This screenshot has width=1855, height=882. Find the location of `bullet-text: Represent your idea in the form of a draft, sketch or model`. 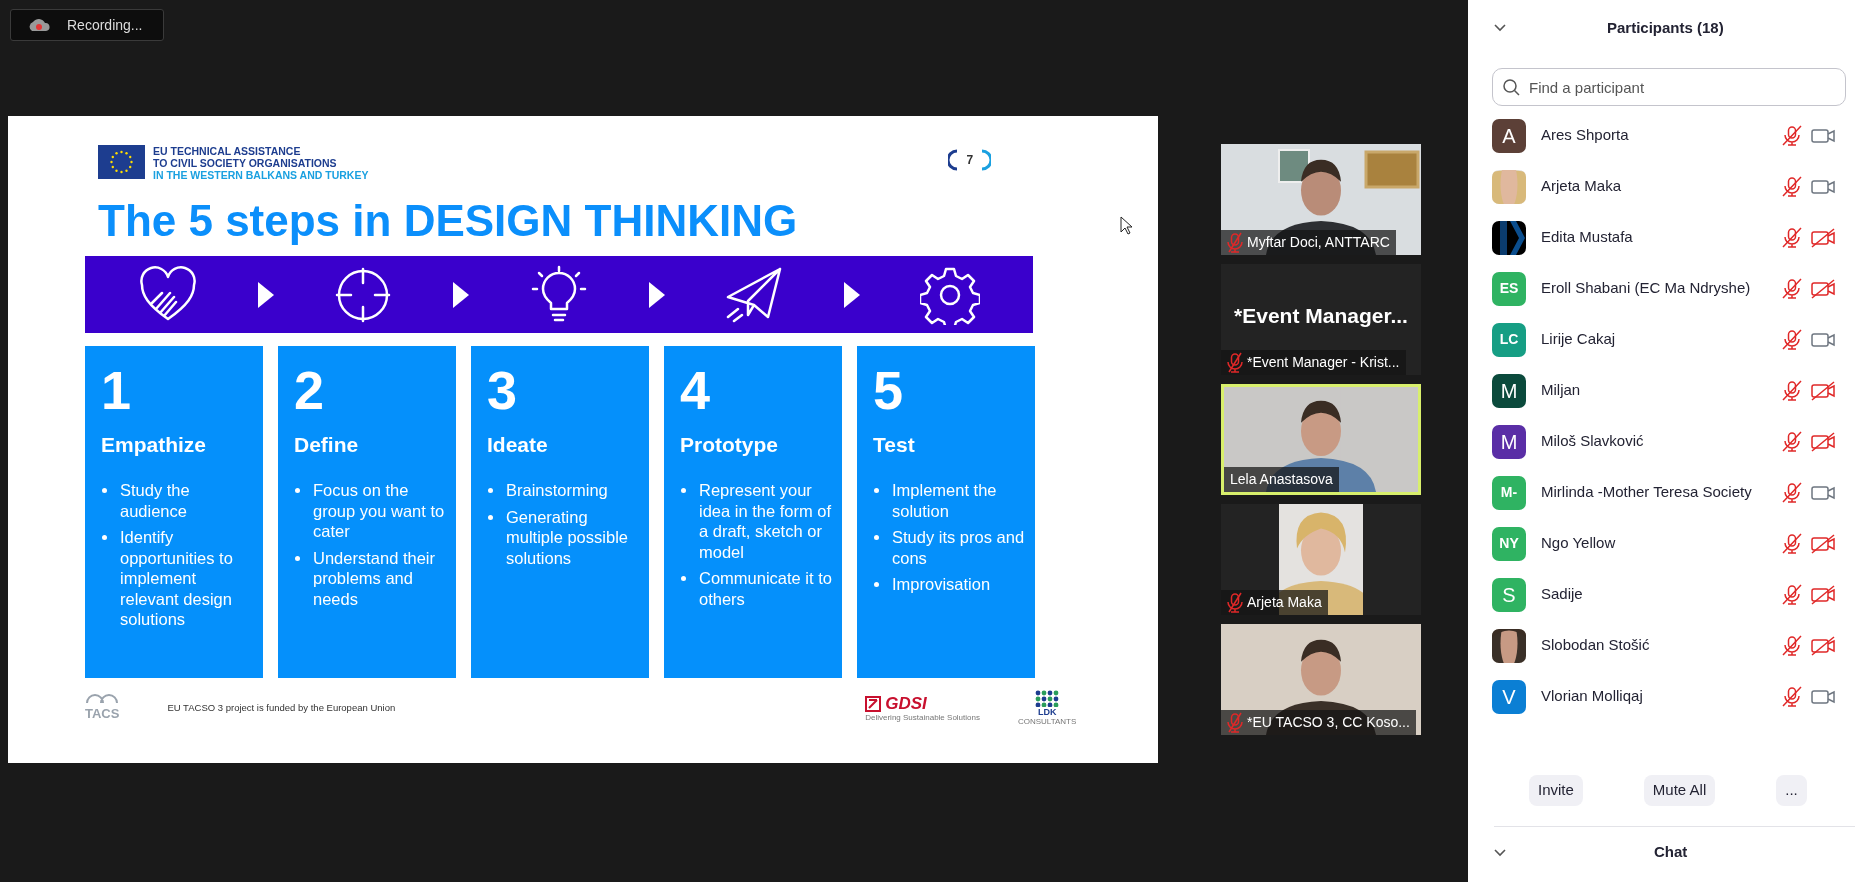

bullet-text: Represent your idea in the form of a draft, sketch or model is located at coordinates (765, 521).